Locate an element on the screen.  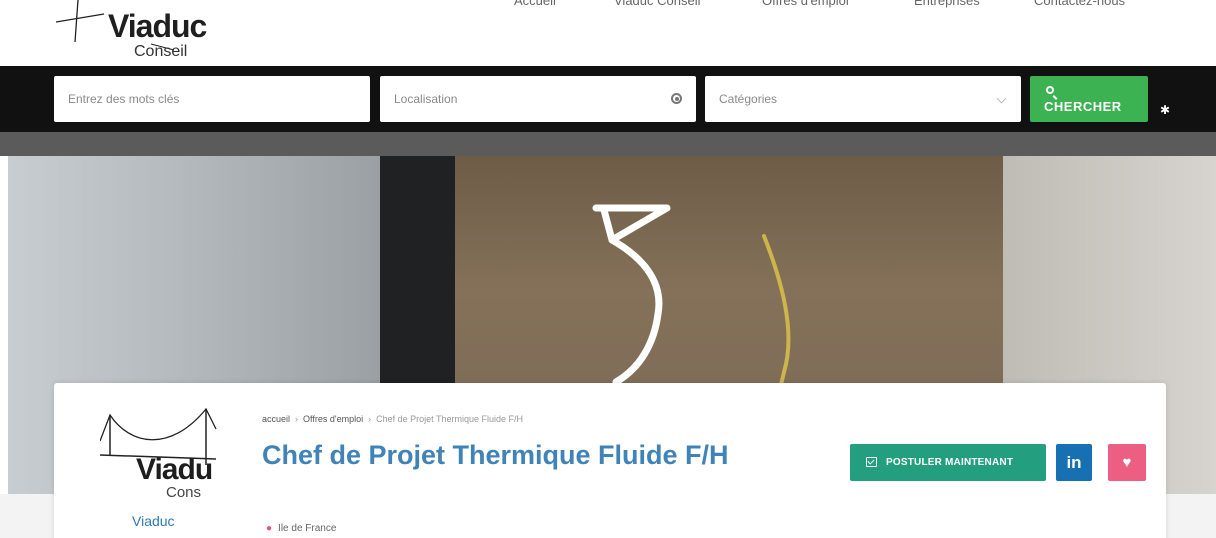
category-select: Catégories is located at coordinates (863, 99).